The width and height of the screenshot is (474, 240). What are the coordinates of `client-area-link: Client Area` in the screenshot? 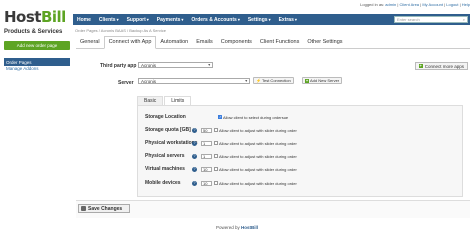 It's located at (409, 4).